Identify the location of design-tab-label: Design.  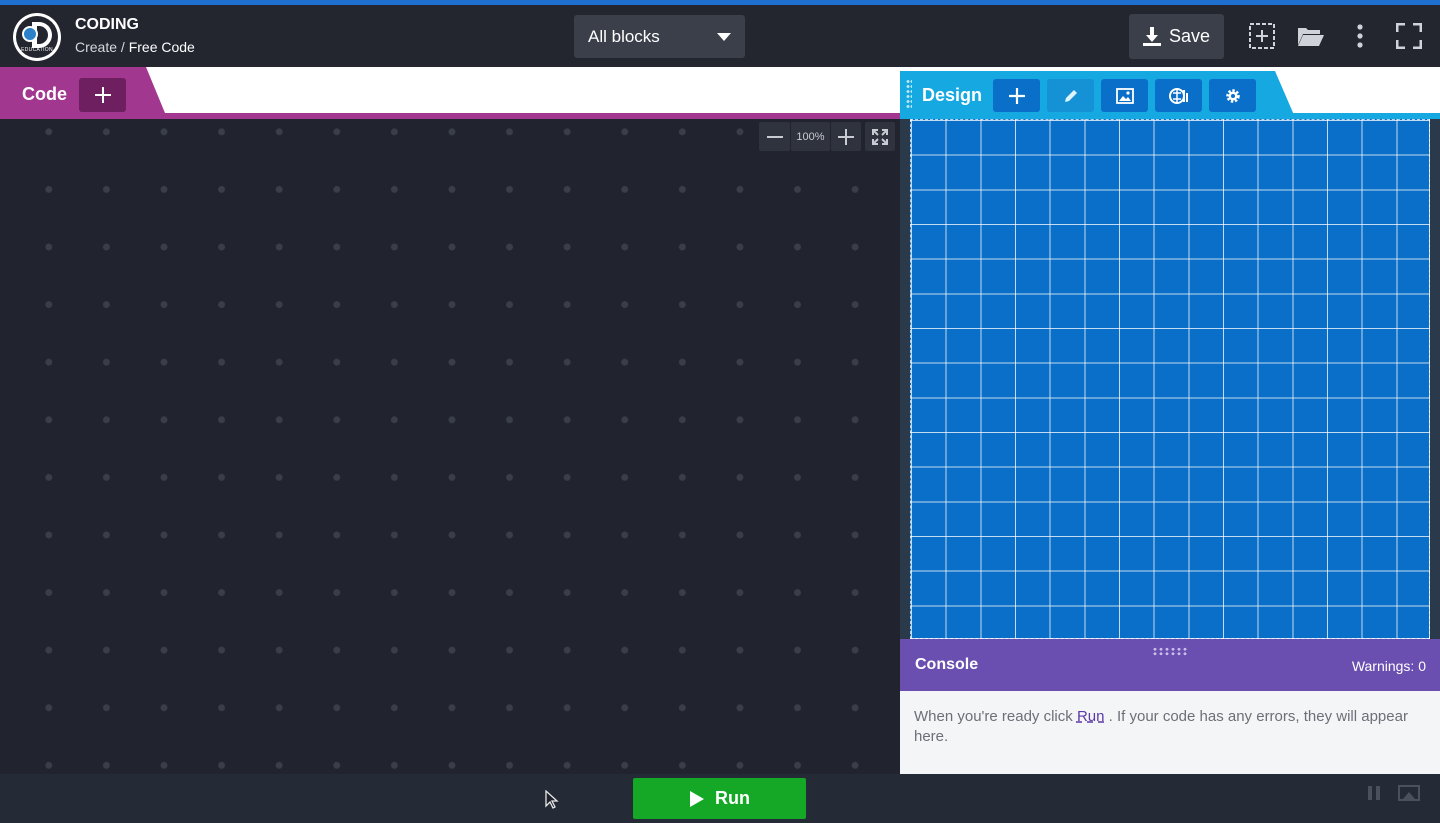
(952, 95).